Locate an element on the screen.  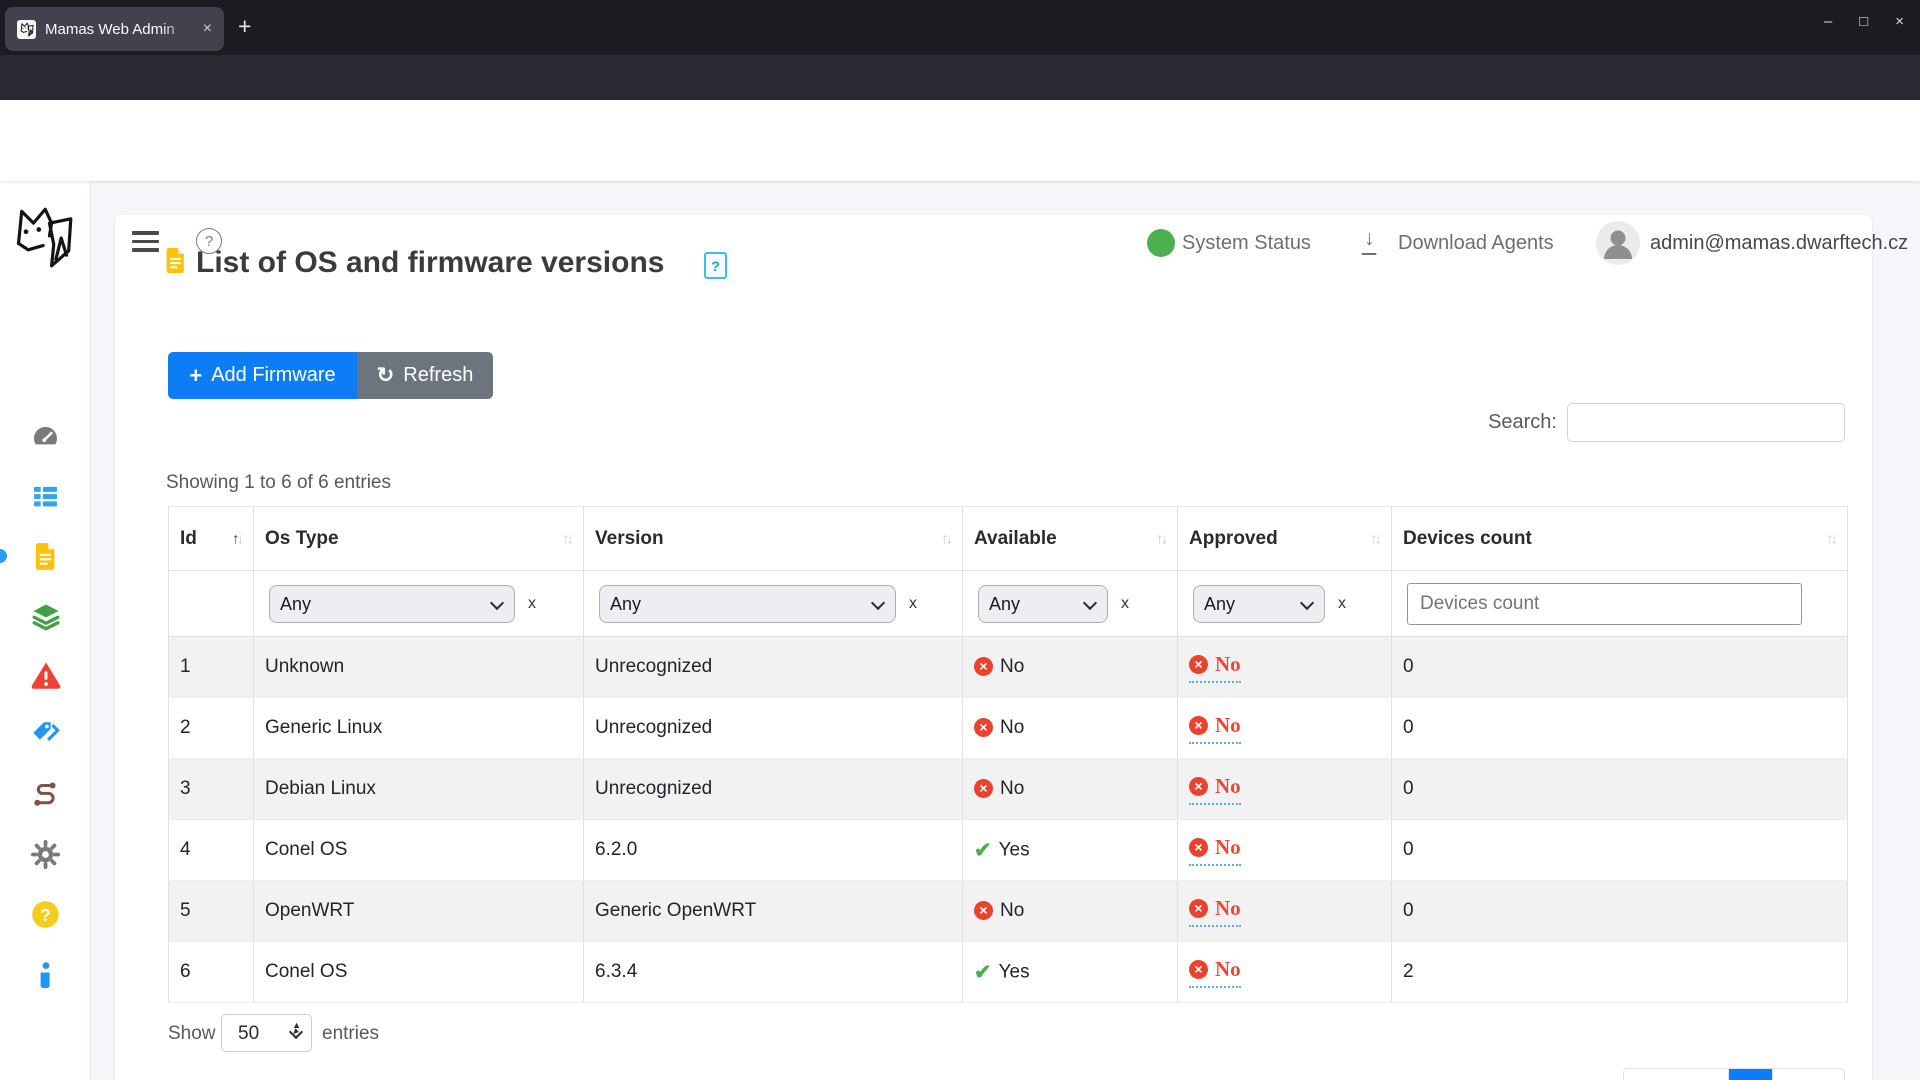
column-header-id: Id ↑↓ is located at coordinates (211, 538).